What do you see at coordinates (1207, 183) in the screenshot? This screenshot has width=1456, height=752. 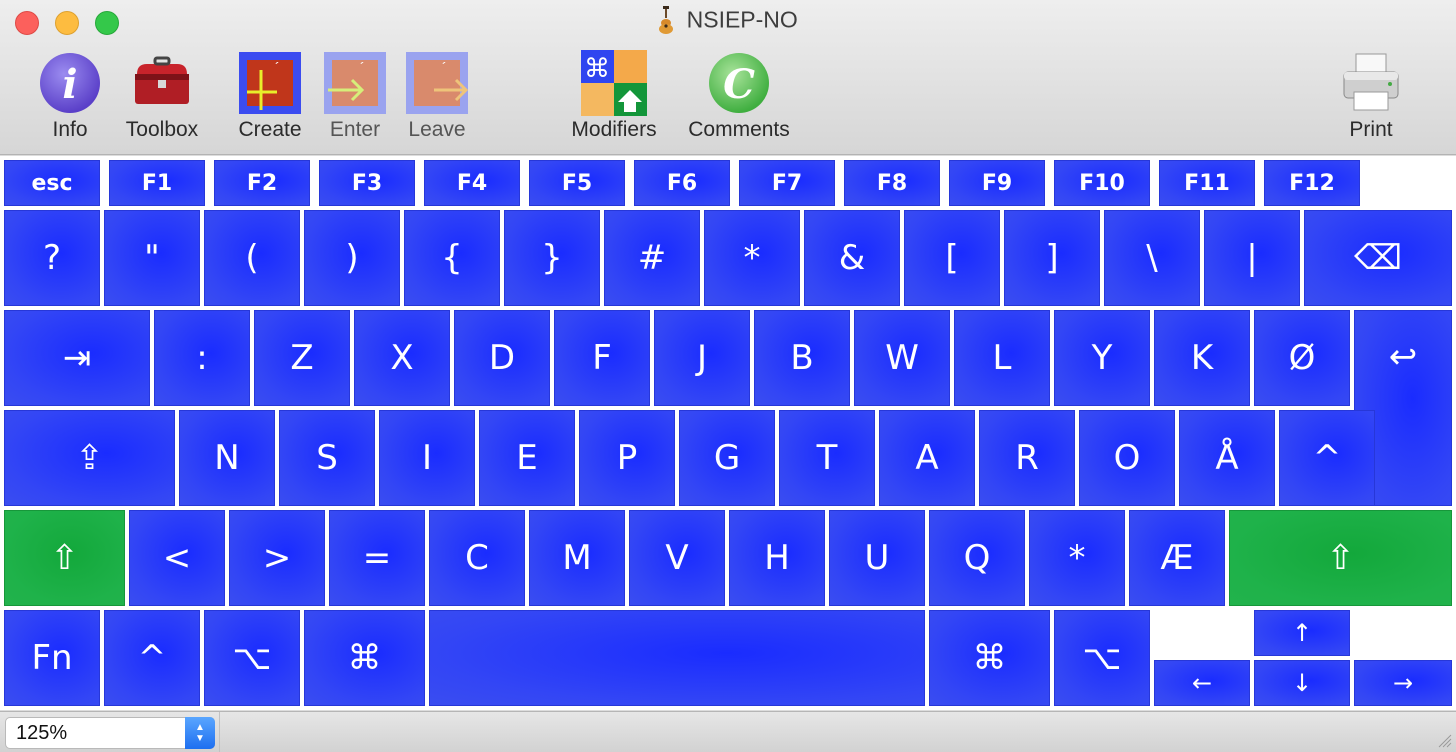 I see `key-f11: F11` at bounding box center [1207, 183].